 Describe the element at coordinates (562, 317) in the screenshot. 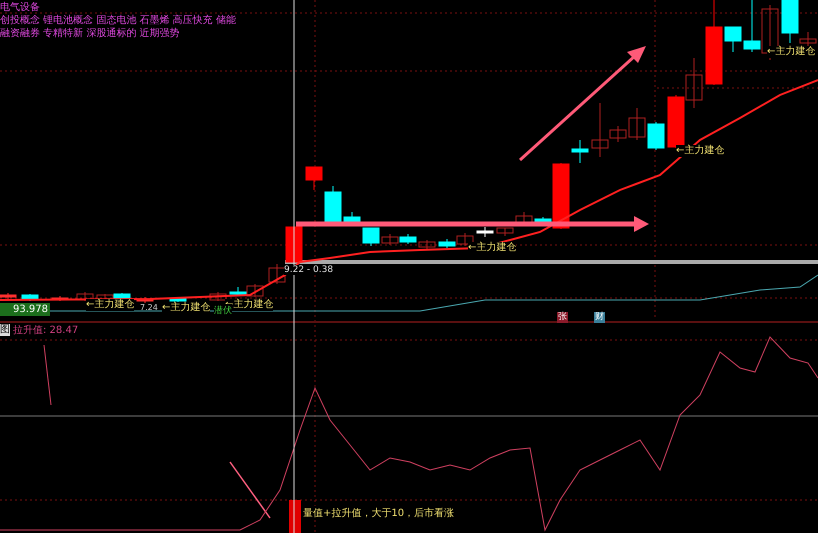

I see `event-marker: 张` at that location.